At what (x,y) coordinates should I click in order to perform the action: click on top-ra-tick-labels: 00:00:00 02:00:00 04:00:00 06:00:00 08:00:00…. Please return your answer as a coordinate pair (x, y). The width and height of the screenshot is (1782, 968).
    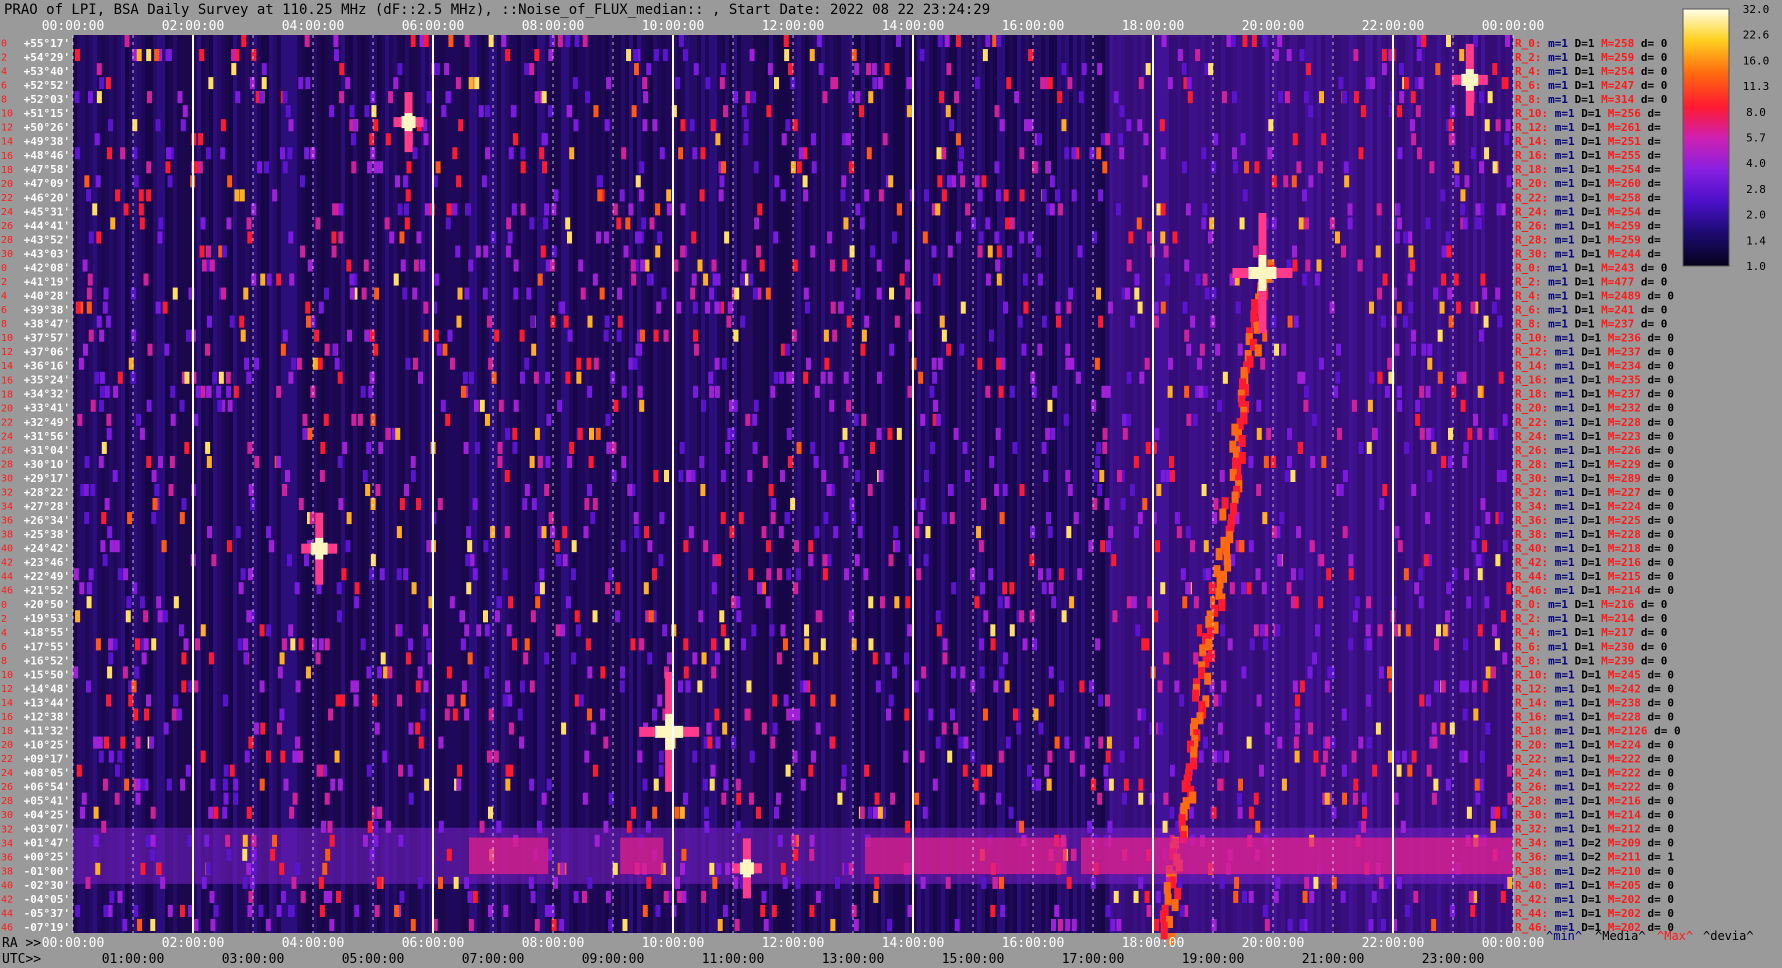
    Looking at the image, I should click on (793, 26).